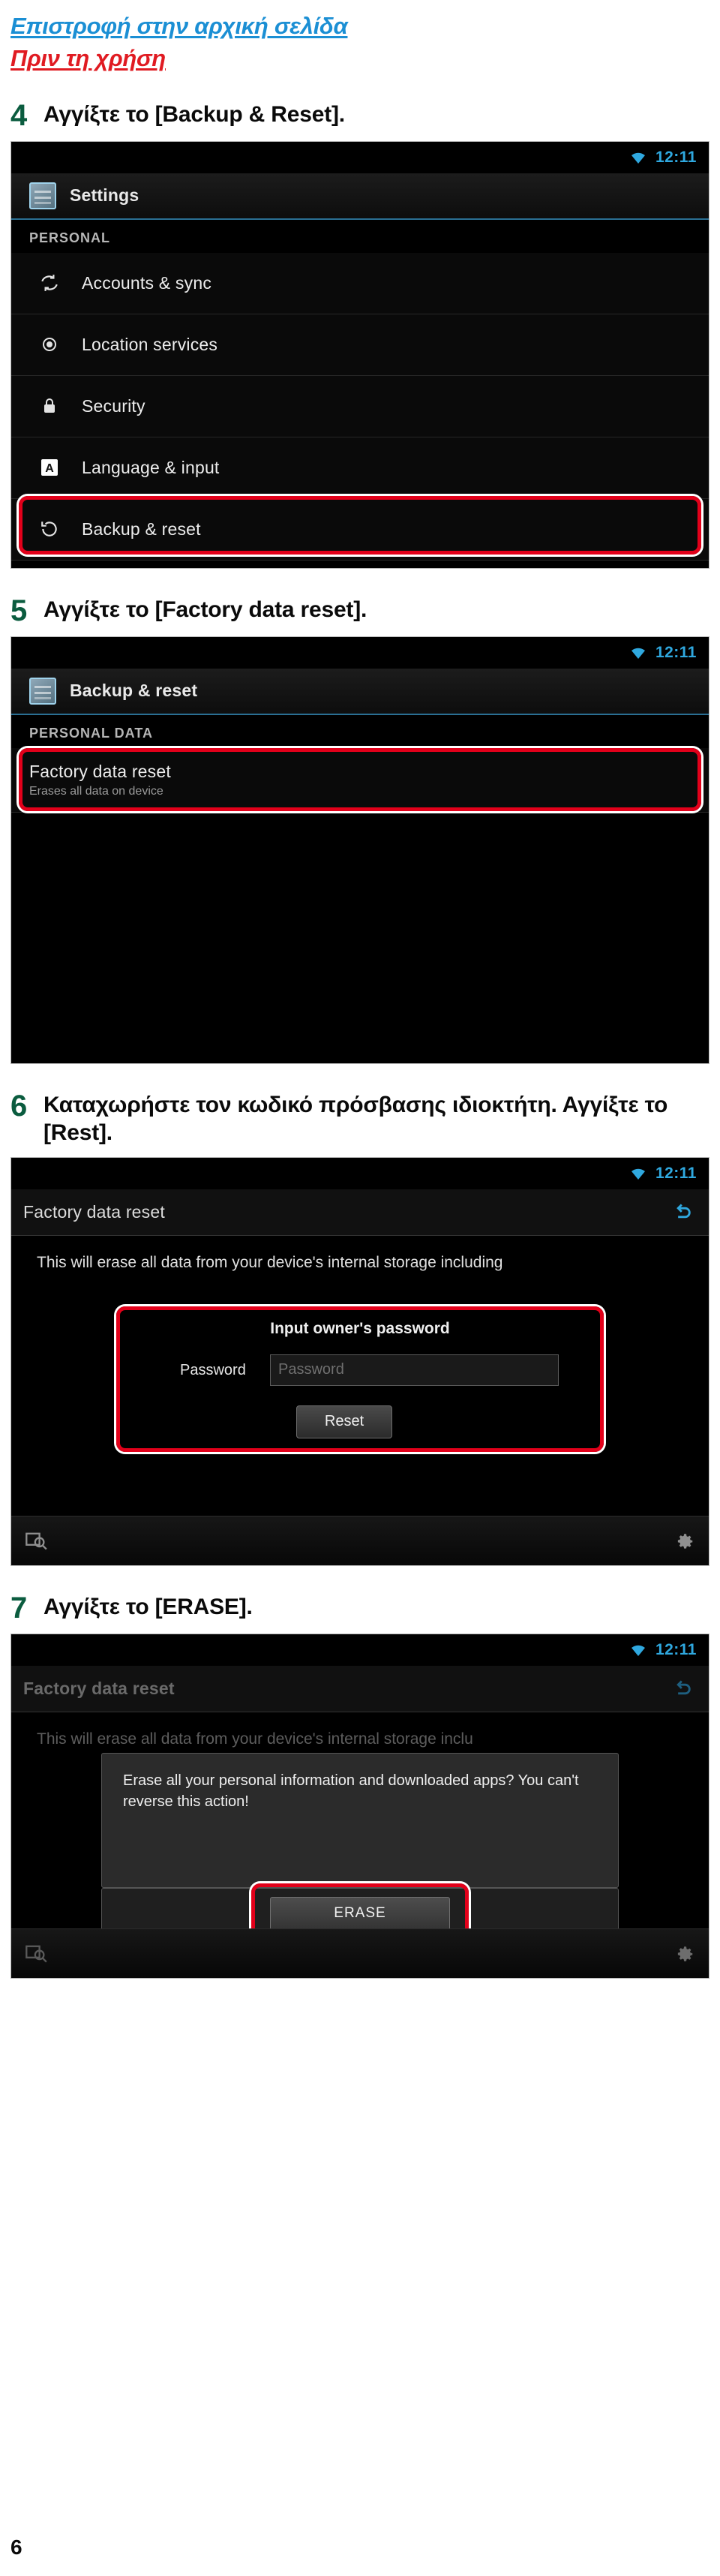 This screenshot has width=720, height=2576. I want to click on backup-reset-icon, so click(49, 529).